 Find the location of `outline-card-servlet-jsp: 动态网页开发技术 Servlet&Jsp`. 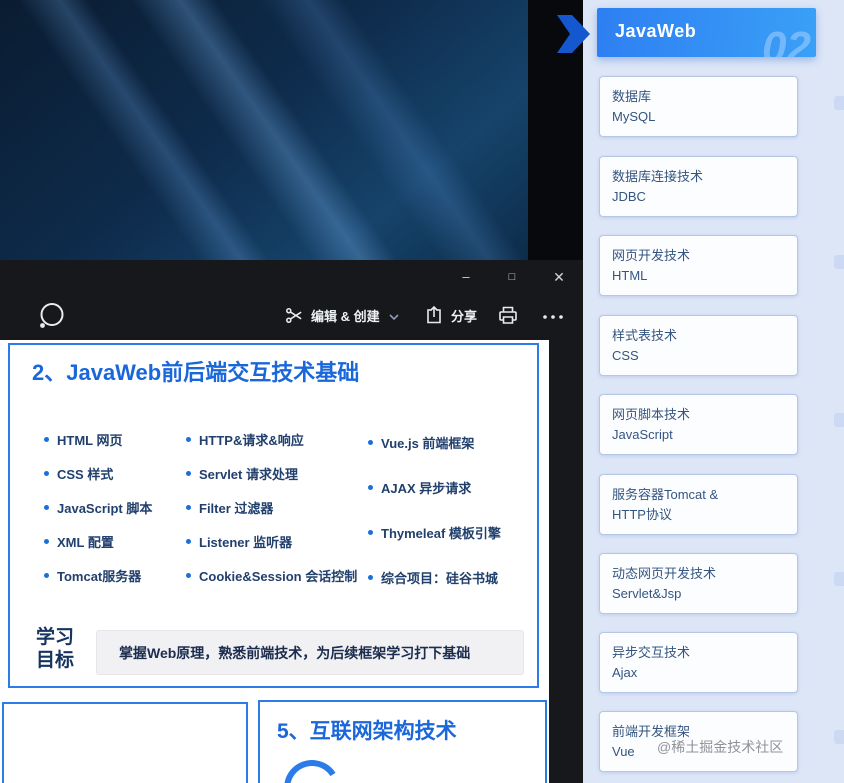

outline-card-servlet-jsp: 动态网页开发技术 Servlet&Jsp is located at coordinates (698, 583).